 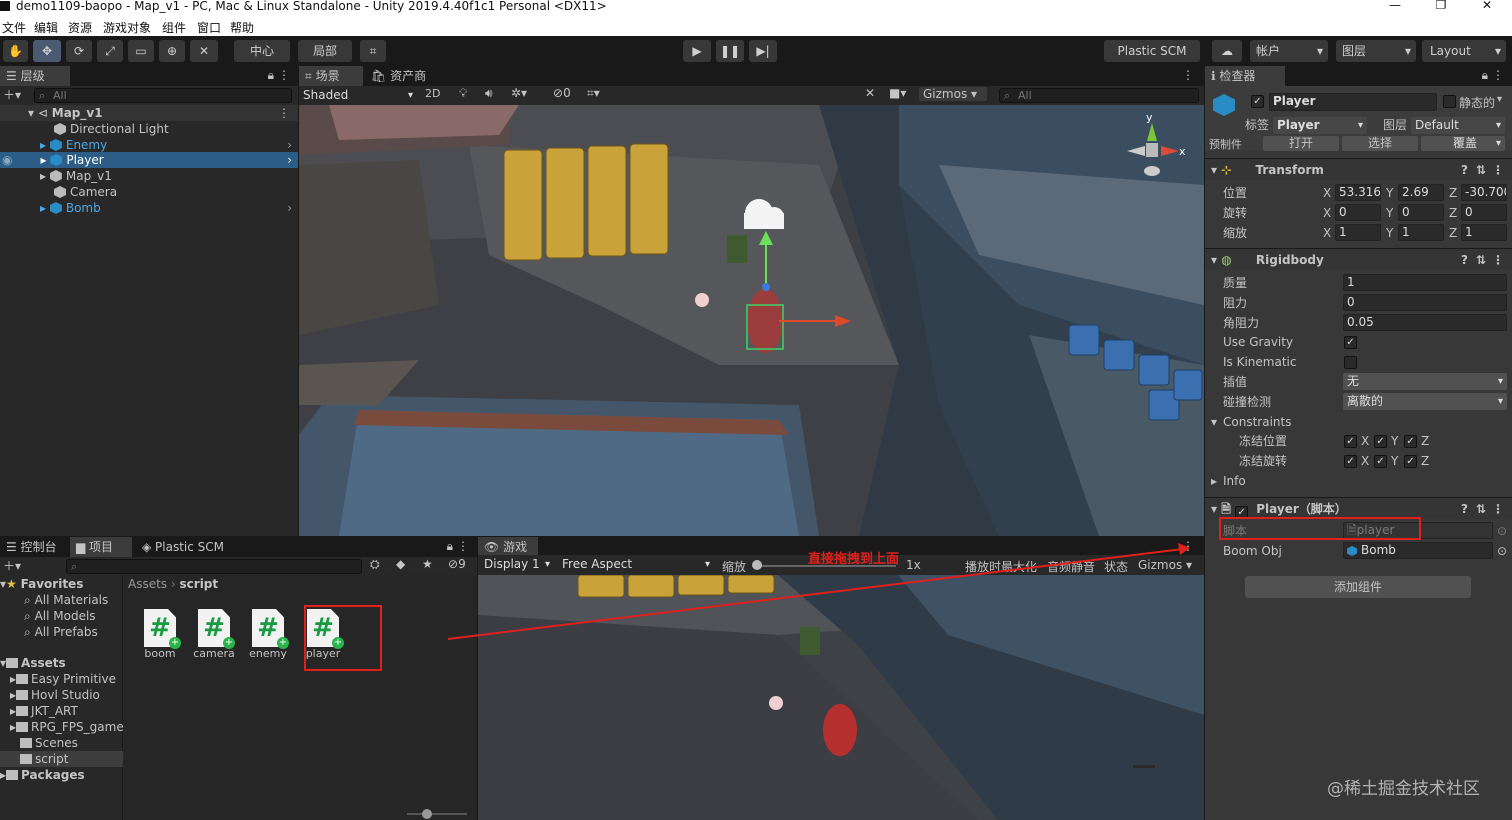 What do you see at coordinates (1245, 76) in the screenshot?
I see `tab-inspector: ℹ 检查器` at bounding box center [1245, 76].